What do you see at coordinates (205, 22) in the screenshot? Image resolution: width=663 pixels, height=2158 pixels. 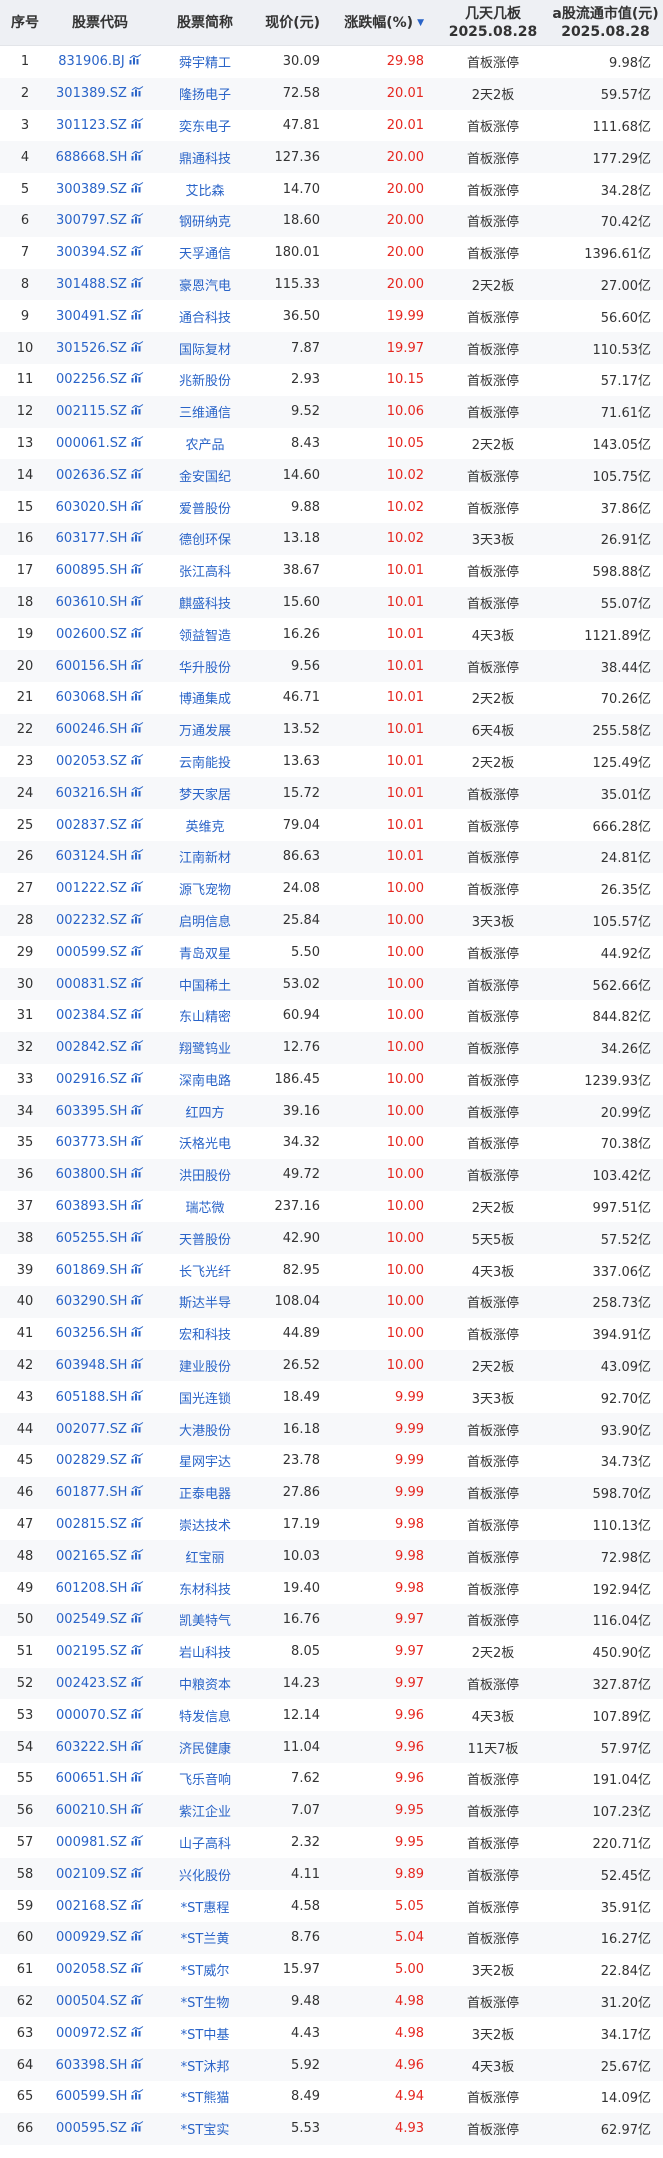 I see `col-header-name: 股票简称` at bounding box center [205, 22].